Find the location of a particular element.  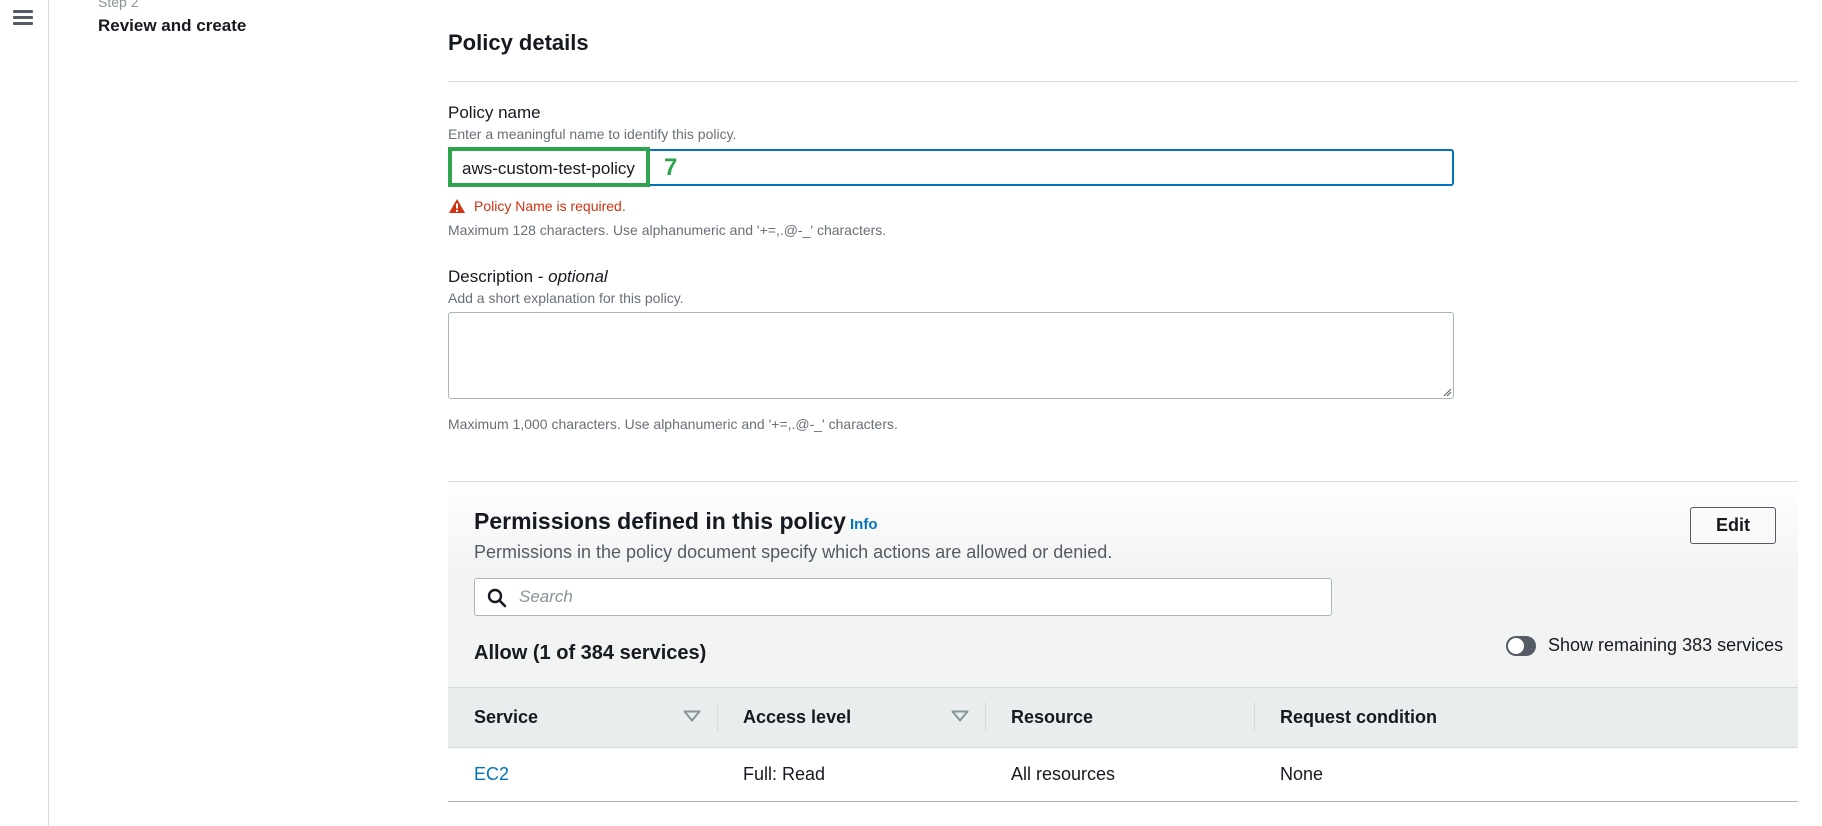

description-label: Description - optional is located at coordinates (528, 277).